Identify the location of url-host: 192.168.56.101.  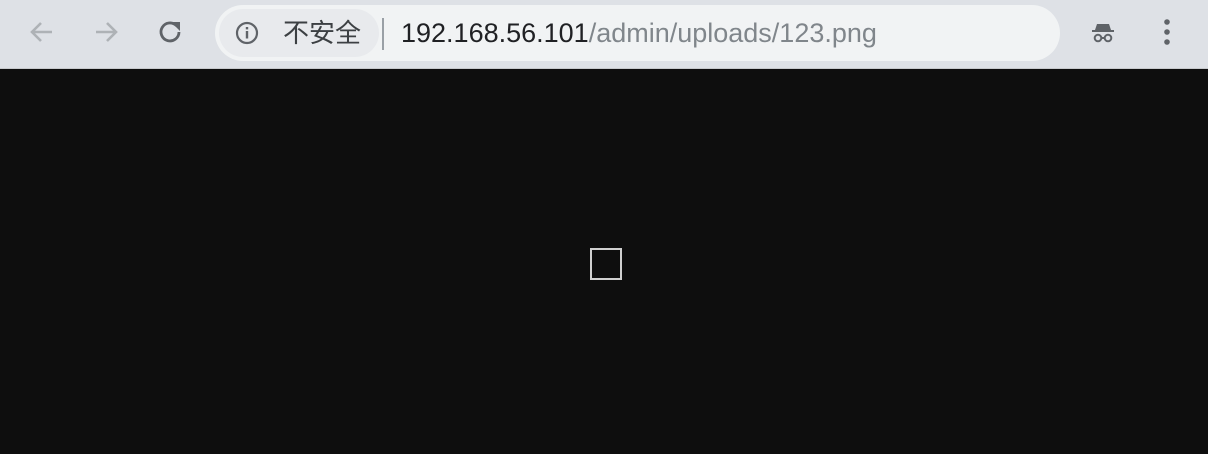
(495, 33).